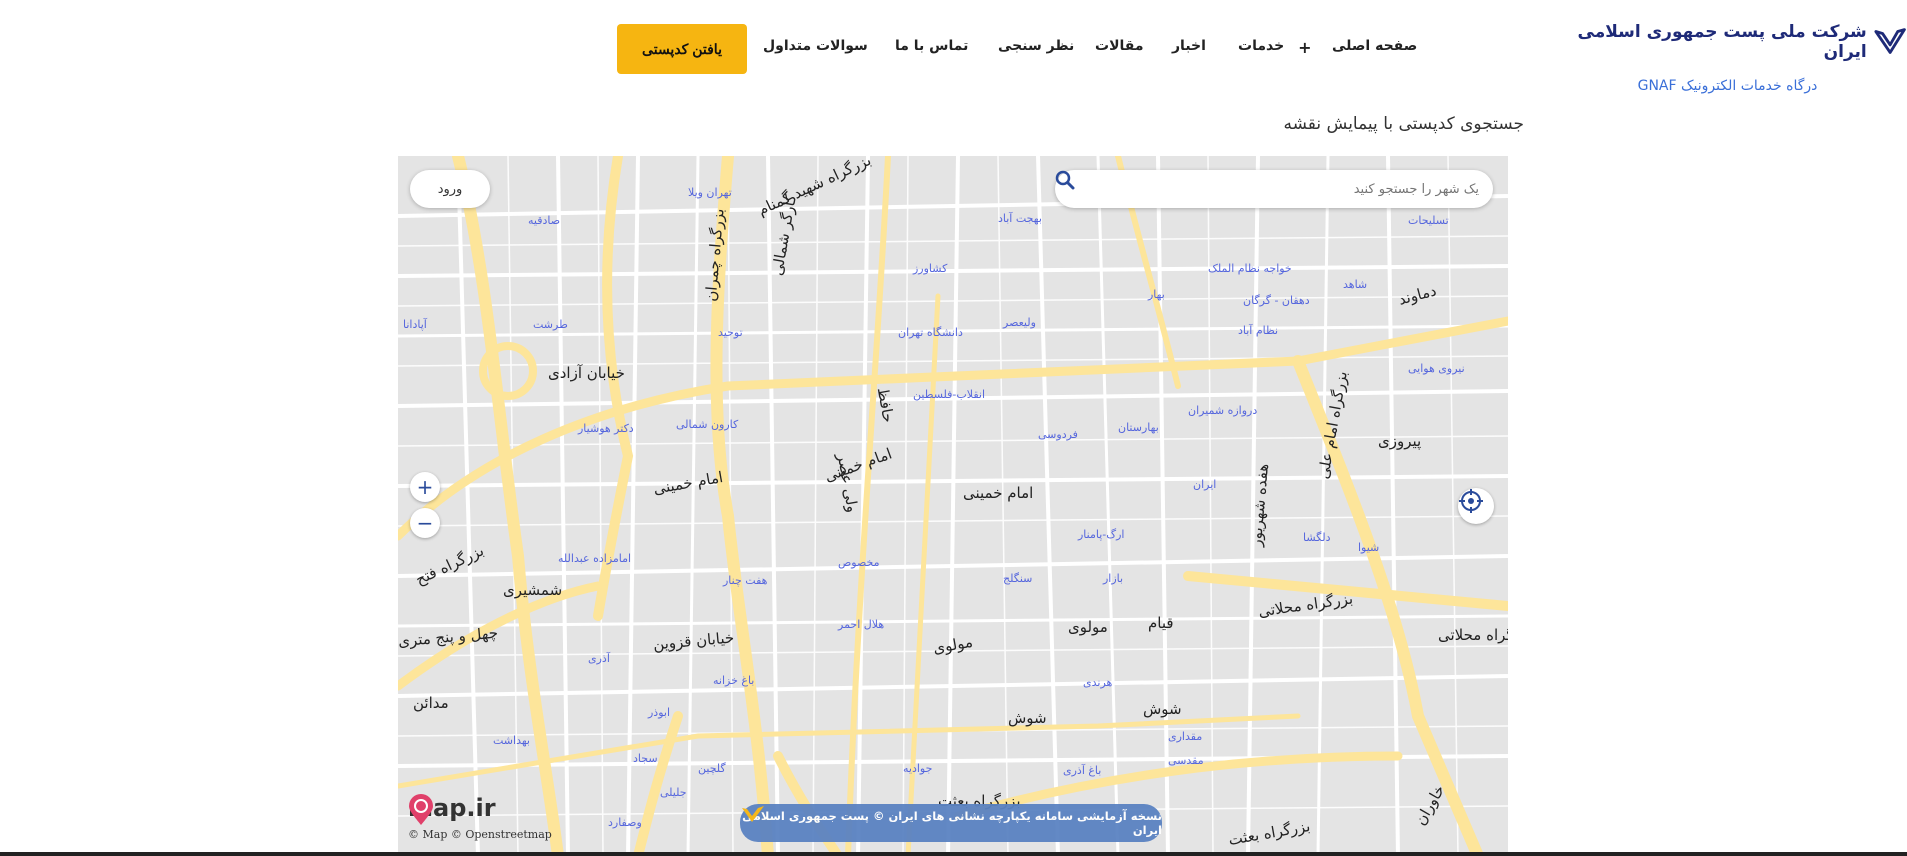 Image resolution: width=1907 pixels, height=856 pixels. Describe the element at coordinates (1355, 284) in the screenshot. I see `place-label: شاهد` at that location.